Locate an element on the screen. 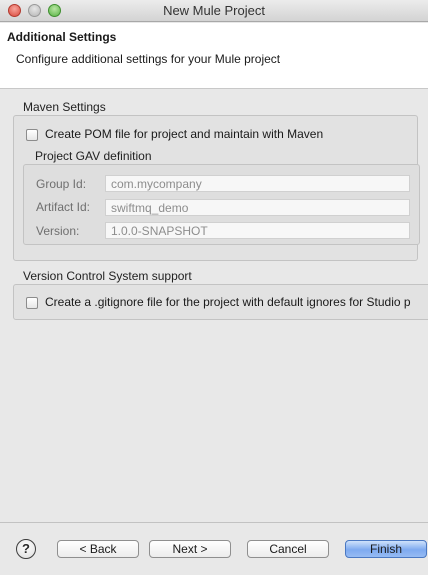  cancel-button: Cancel is located at coordinates (288, 549).